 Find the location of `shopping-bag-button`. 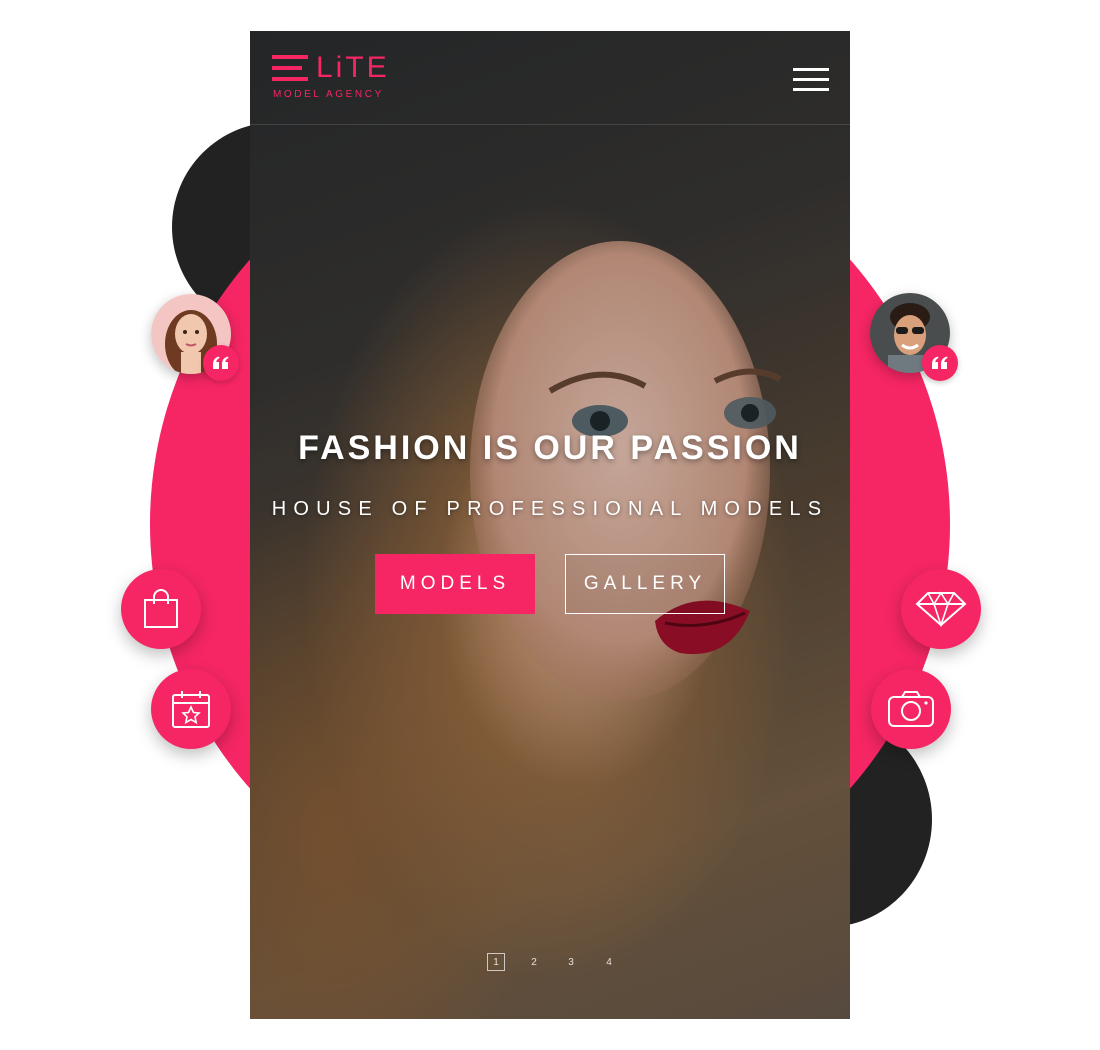

shopping-bag-button is located at coordinates (161, 609).